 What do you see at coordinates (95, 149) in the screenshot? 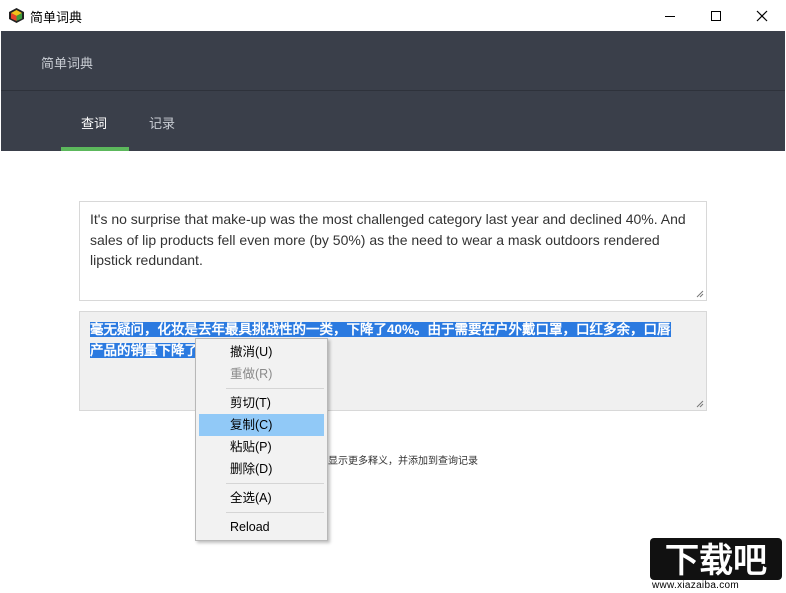
I see `active-tab-indicator` at bounding box center [95, 149].